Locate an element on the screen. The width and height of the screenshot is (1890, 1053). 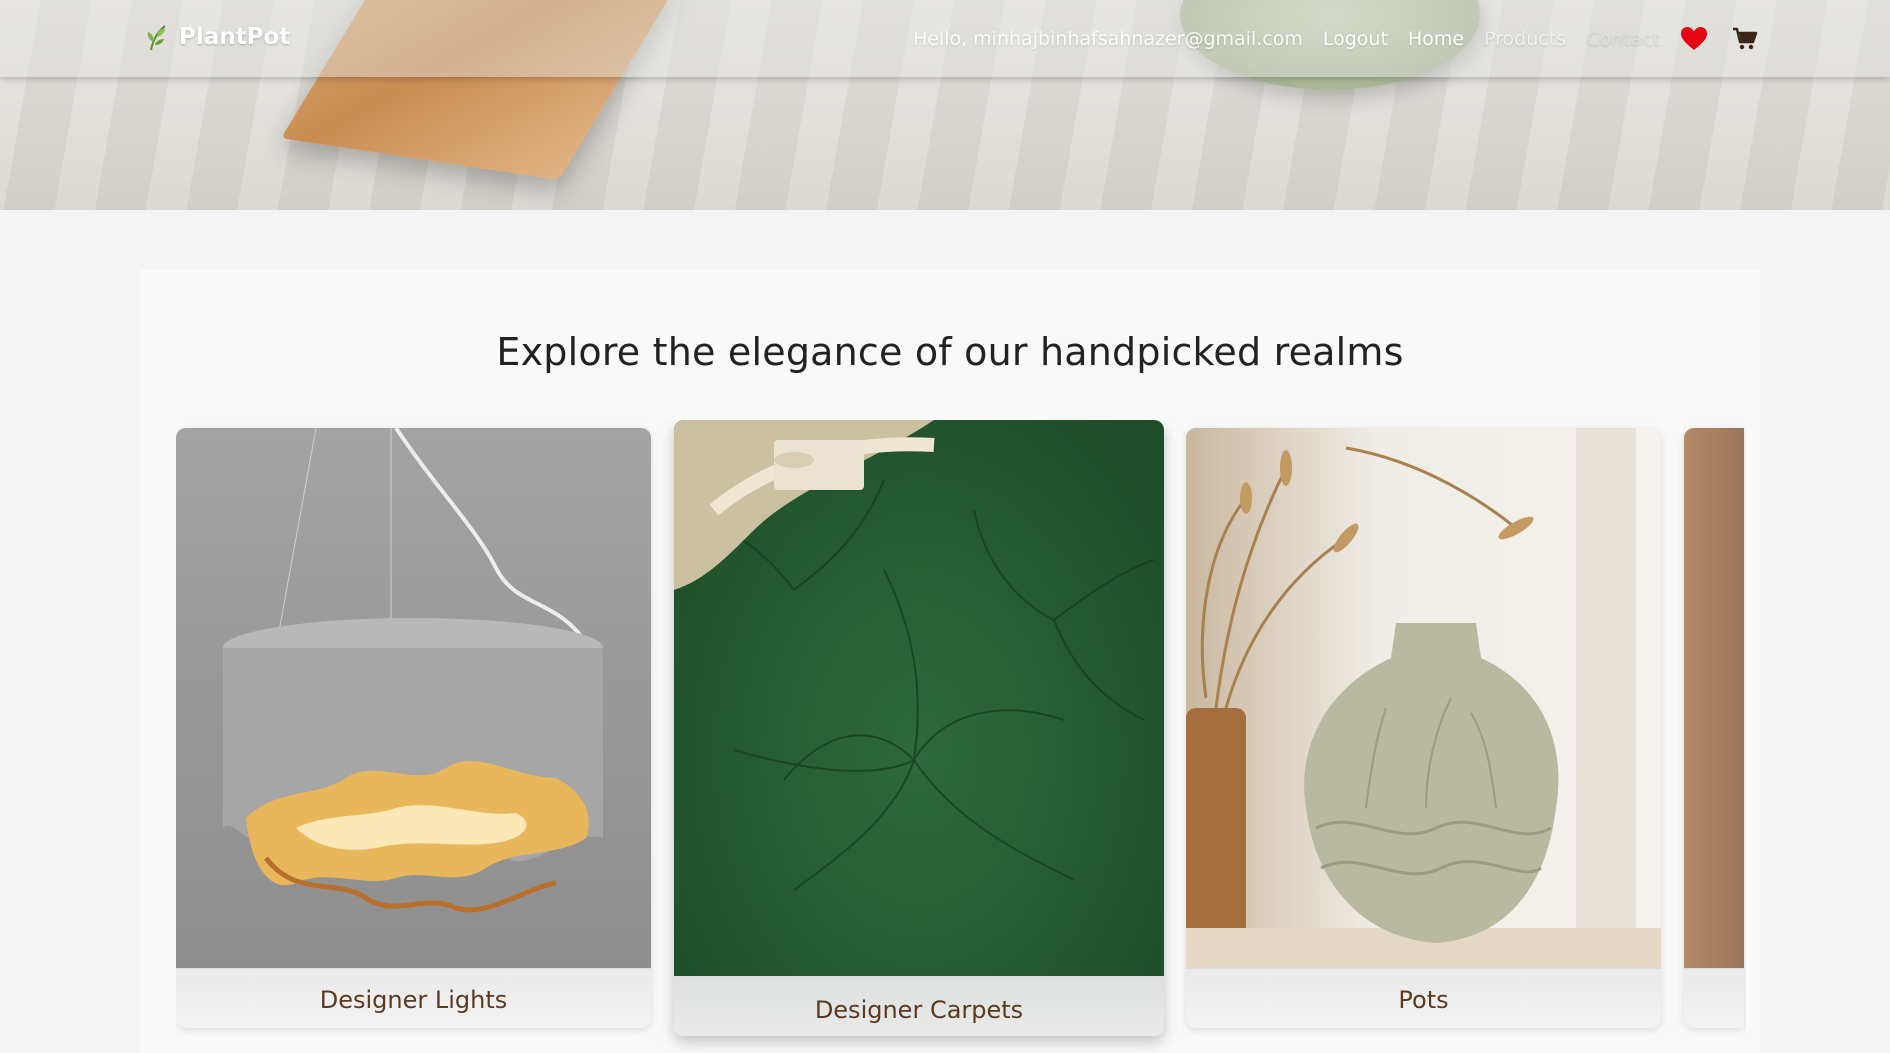
category-card-pots: Pots is located at coordinates (1423, 728).